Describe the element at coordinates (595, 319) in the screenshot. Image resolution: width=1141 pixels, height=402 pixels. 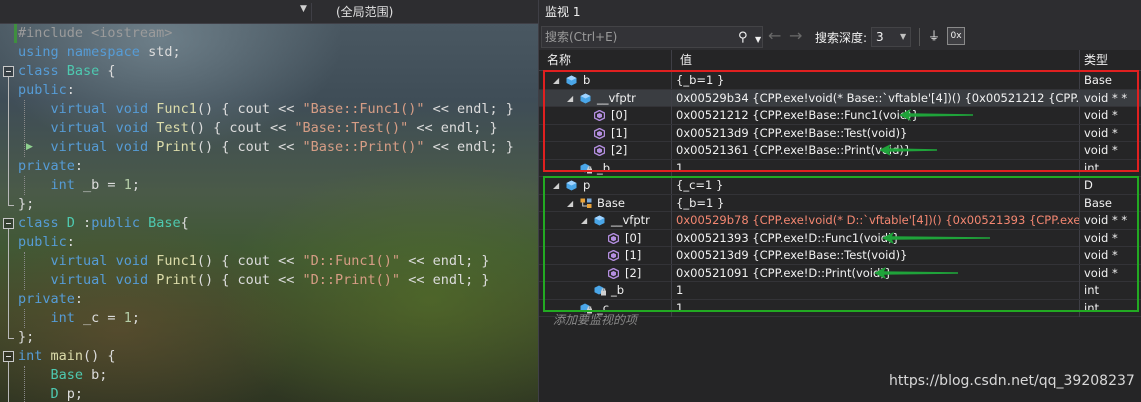
I see `add-watch-placeholder: 添加要监视的项` at that location.